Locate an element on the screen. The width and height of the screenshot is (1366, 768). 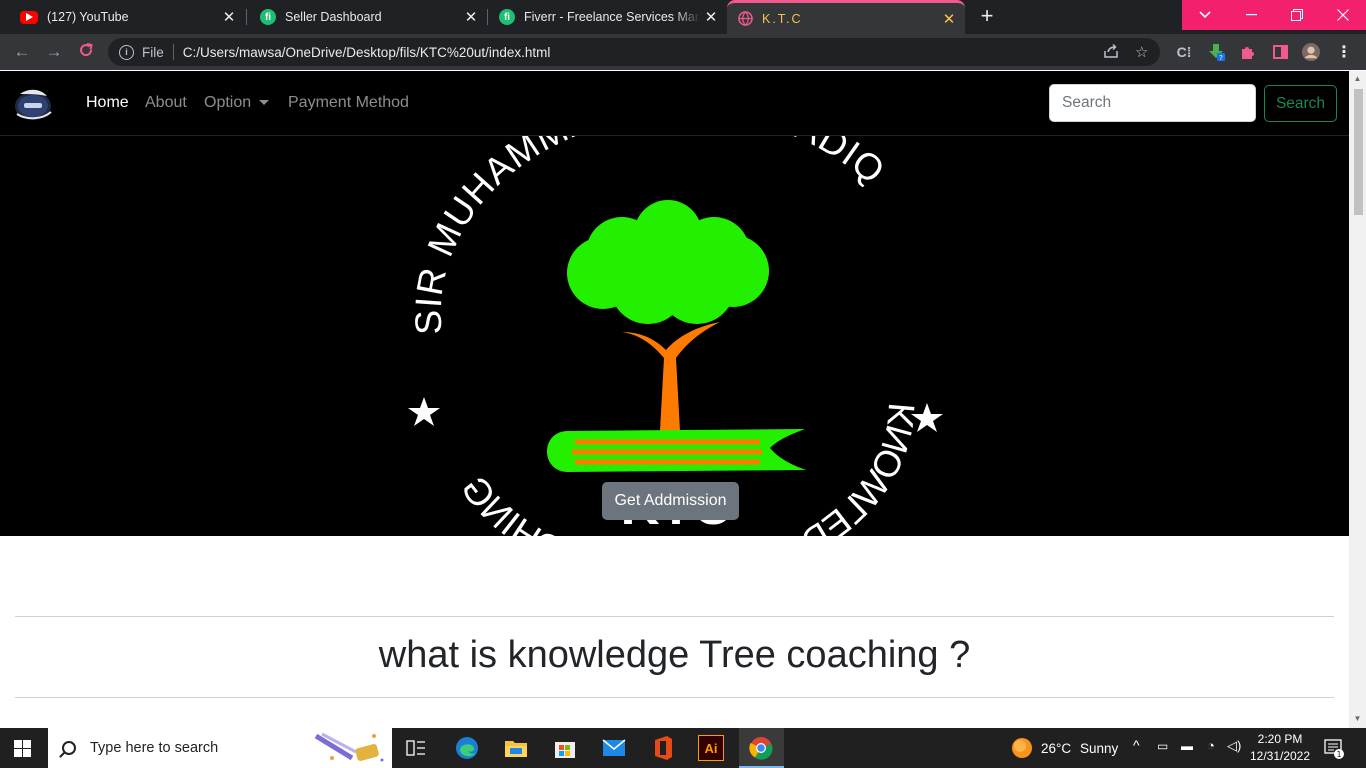
tree-trunk is located at coordinates (671, 376).